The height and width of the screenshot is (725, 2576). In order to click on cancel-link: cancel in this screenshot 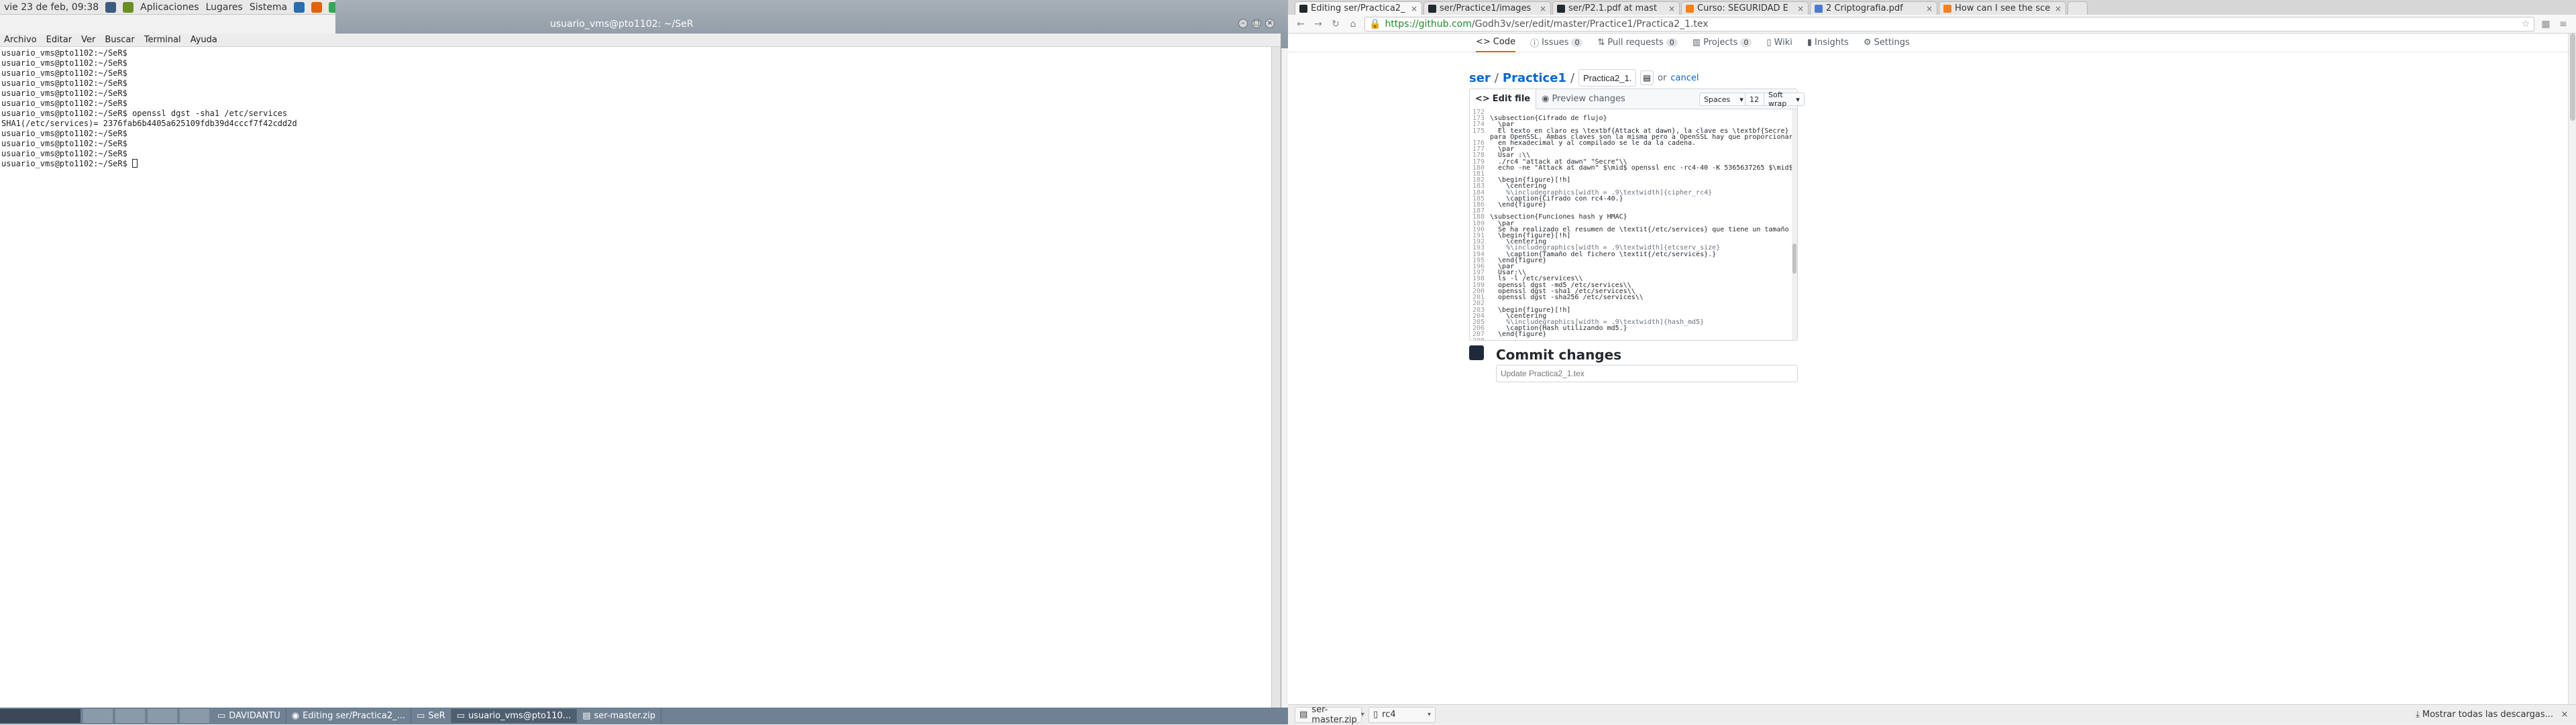, I will do `click(1684, 78)`.